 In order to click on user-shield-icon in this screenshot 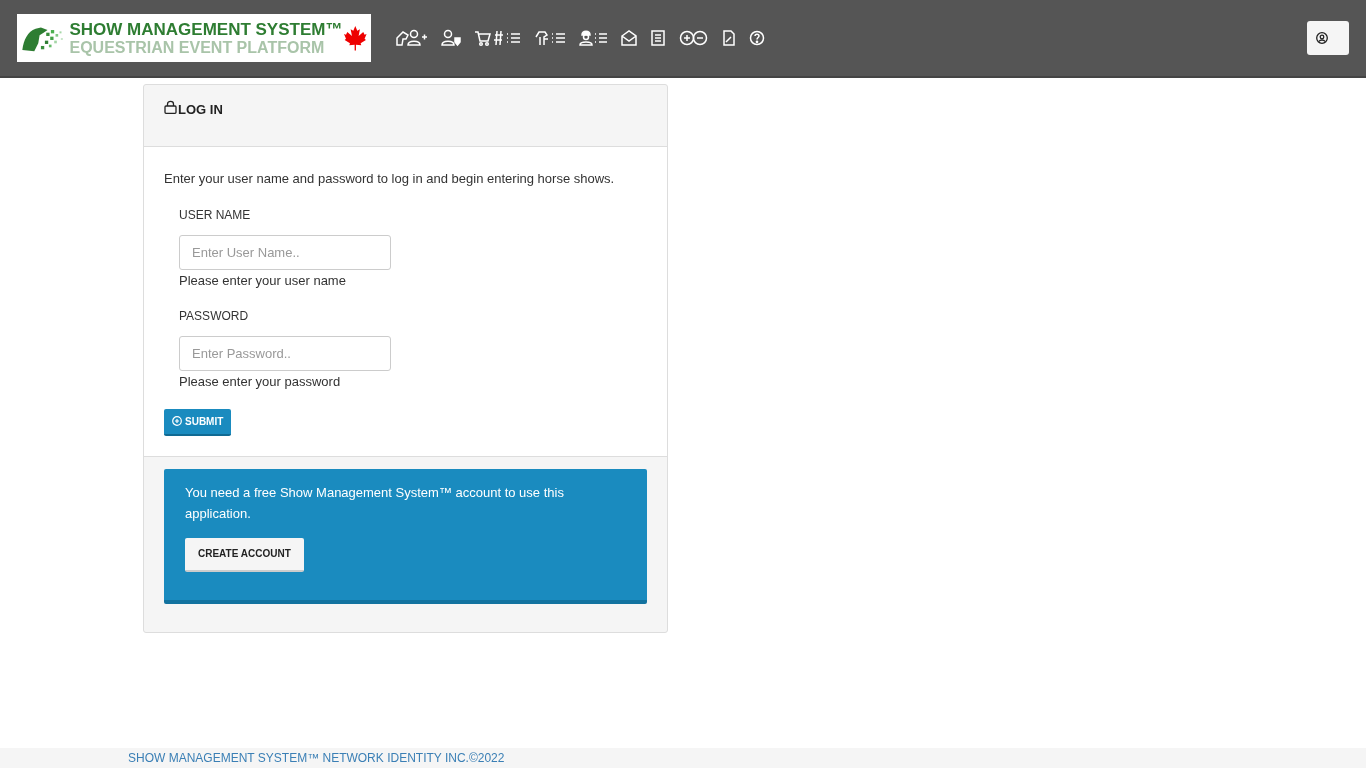, I will do `click(451, 38)`.